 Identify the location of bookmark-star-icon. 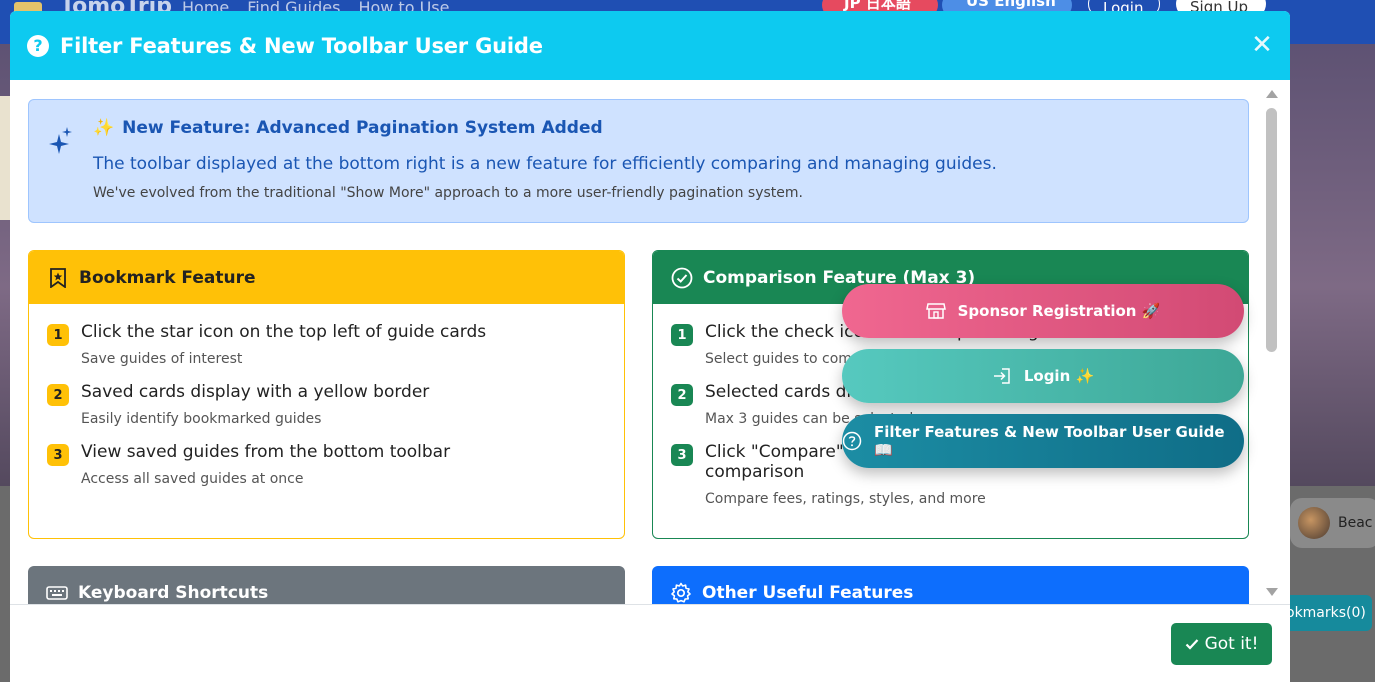
(58, 278).